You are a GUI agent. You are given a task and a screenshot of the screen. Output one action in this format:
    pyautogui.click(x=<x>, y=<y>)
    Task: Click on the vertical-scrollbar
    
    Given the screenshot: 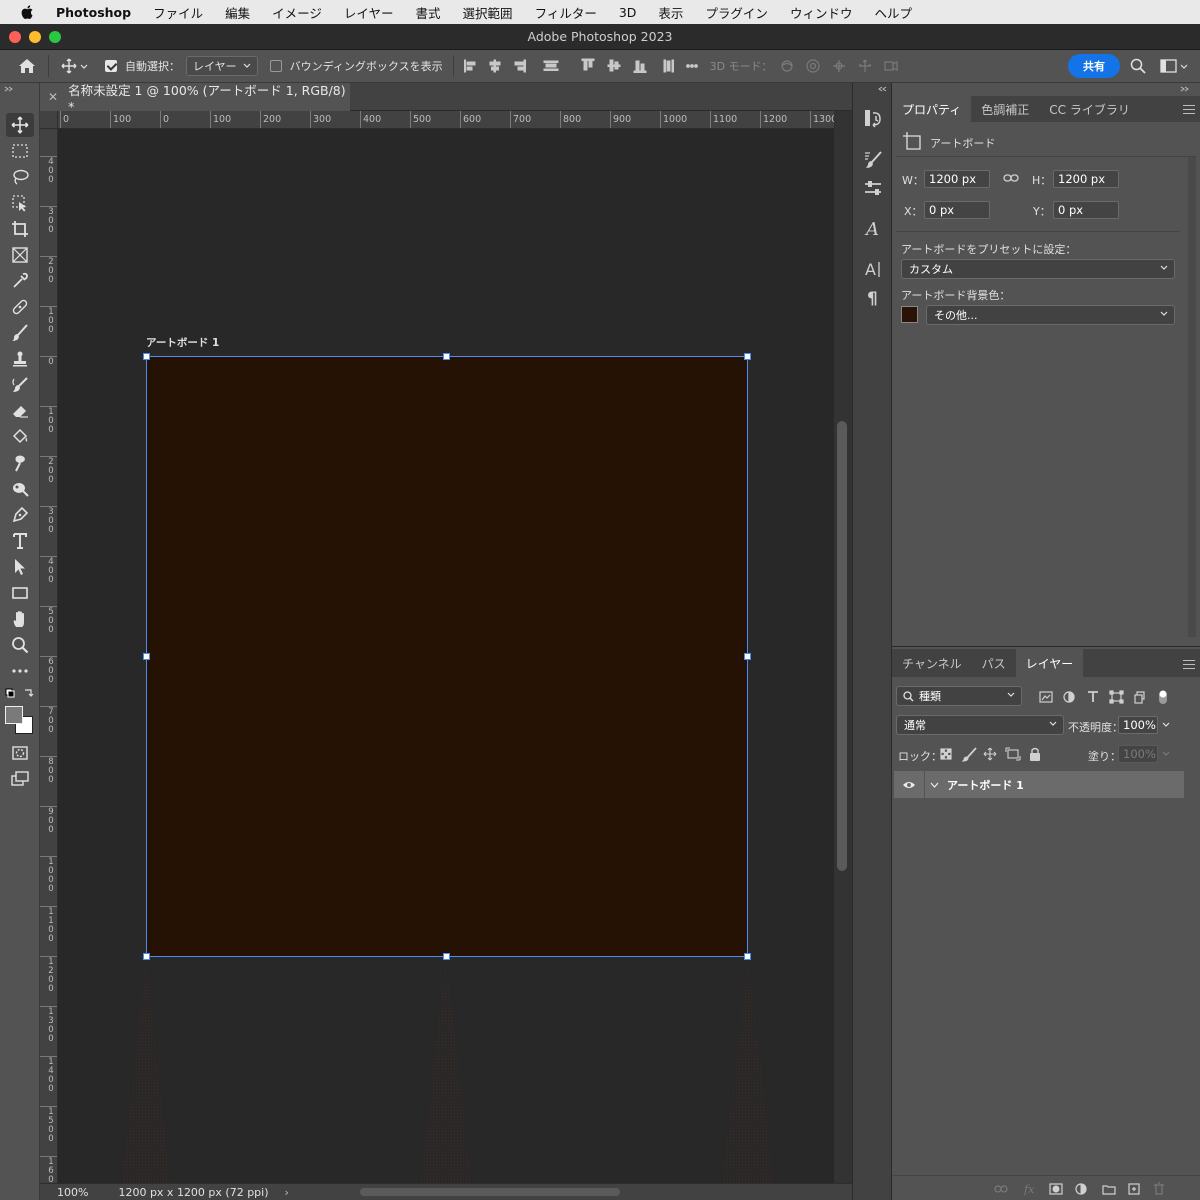 What is the action you would take?
    pyautogui.click(x=843, y=647)
    